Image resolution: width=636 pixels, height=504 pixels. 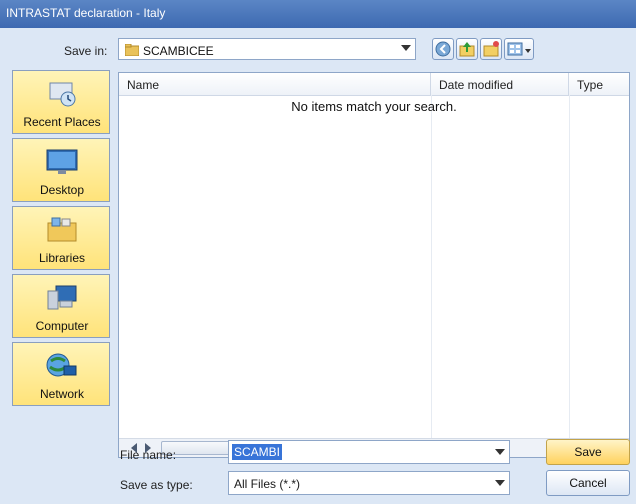 I want to click on column-type: Type, so click(x=599, y=84).